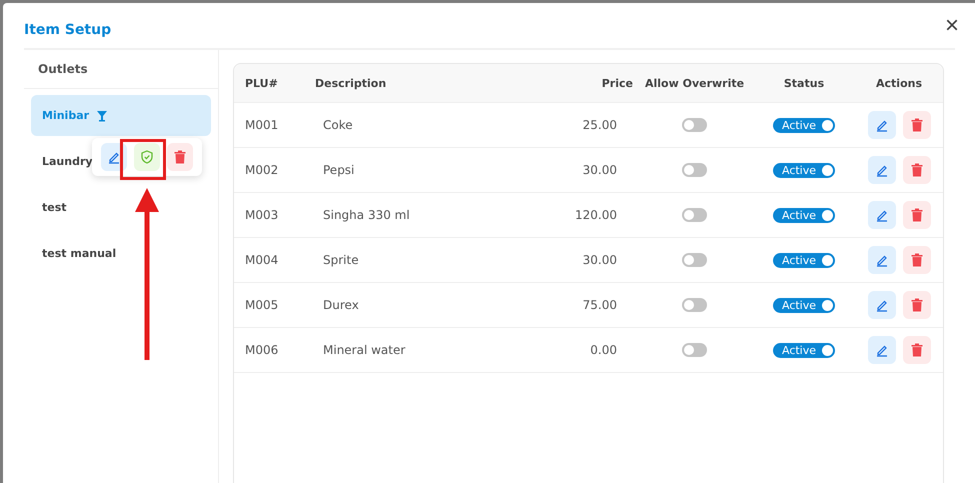 The image size is (975, 483). Describe the element at coordinates (102, 116) in the screenshot. I see `cocktail-icon` at that location.